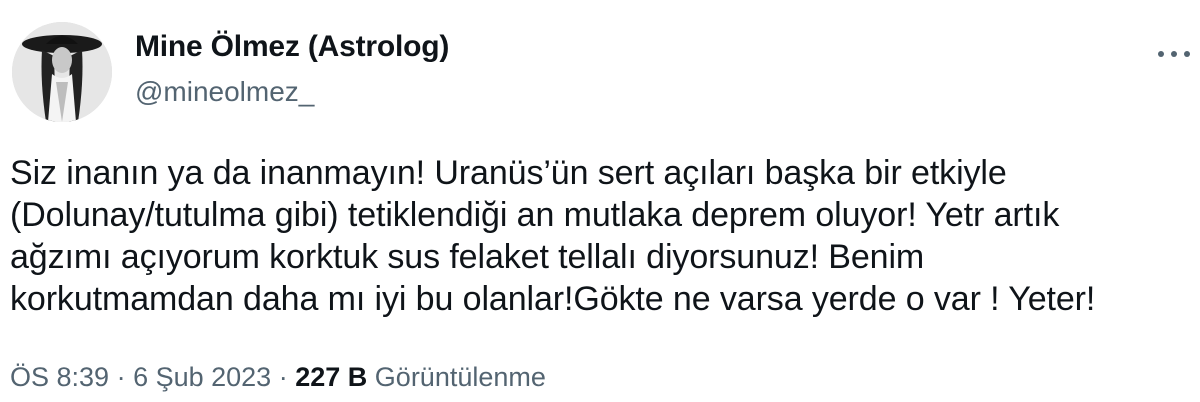 The height and width of the screenshot is (402, 1200). I want to click on author-name: Mine Ölmez (Astrolog), so click(292, 47).